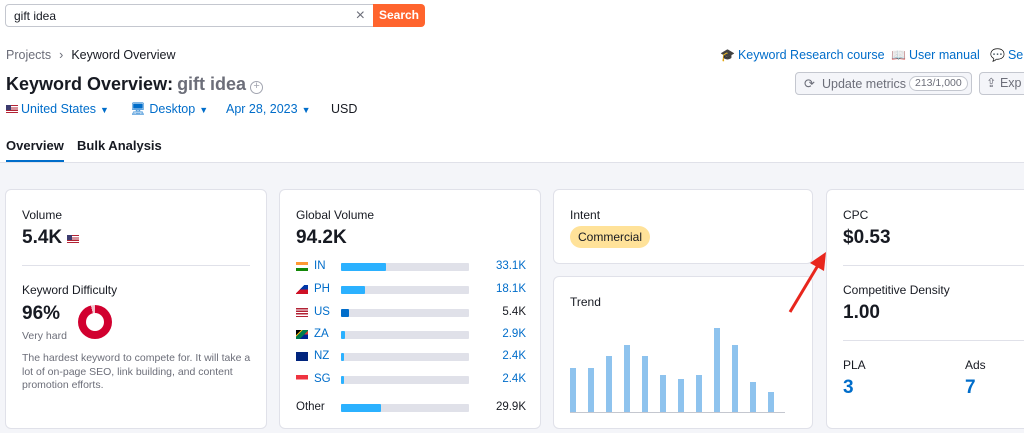  Describe the element at coordinates (896, 290) in the screenshot. I see `competitive-density-label: Competitive Density` at that location.